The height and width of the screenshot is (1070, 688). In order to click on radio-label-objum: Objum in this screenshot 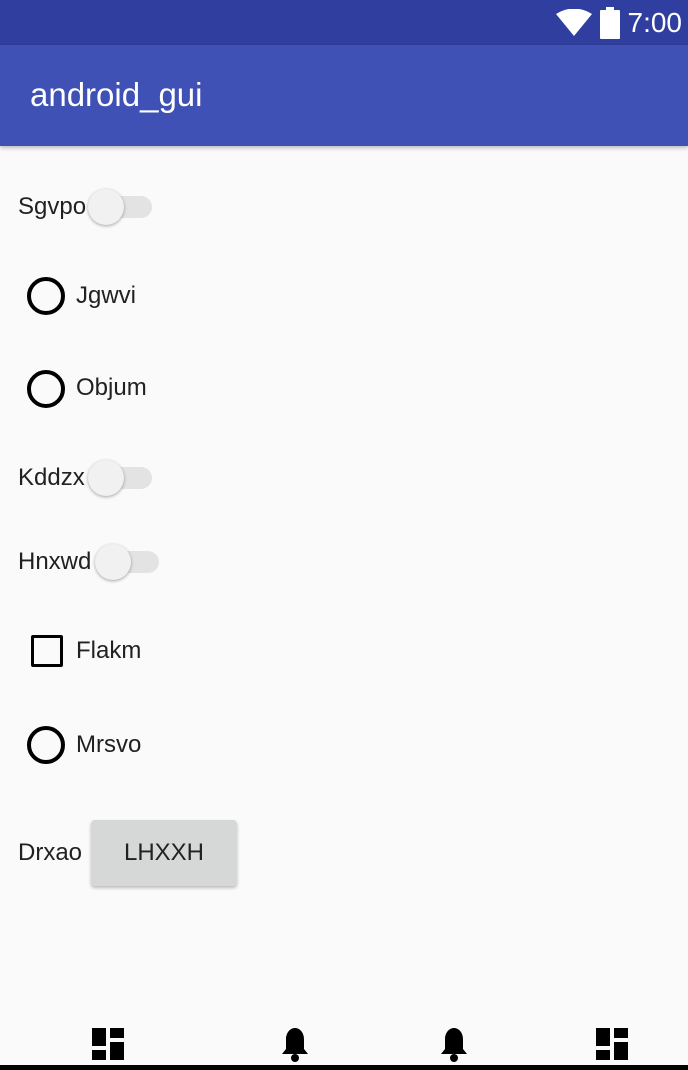, I will do `click(111, 388)`.